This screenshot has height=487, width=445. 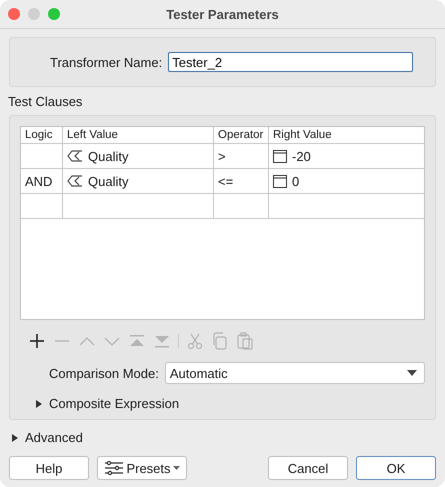 What do you see at coordinates (346, 135) in the screenshot?
I see `column-header: Right Value` at bounding box center [346, 135].